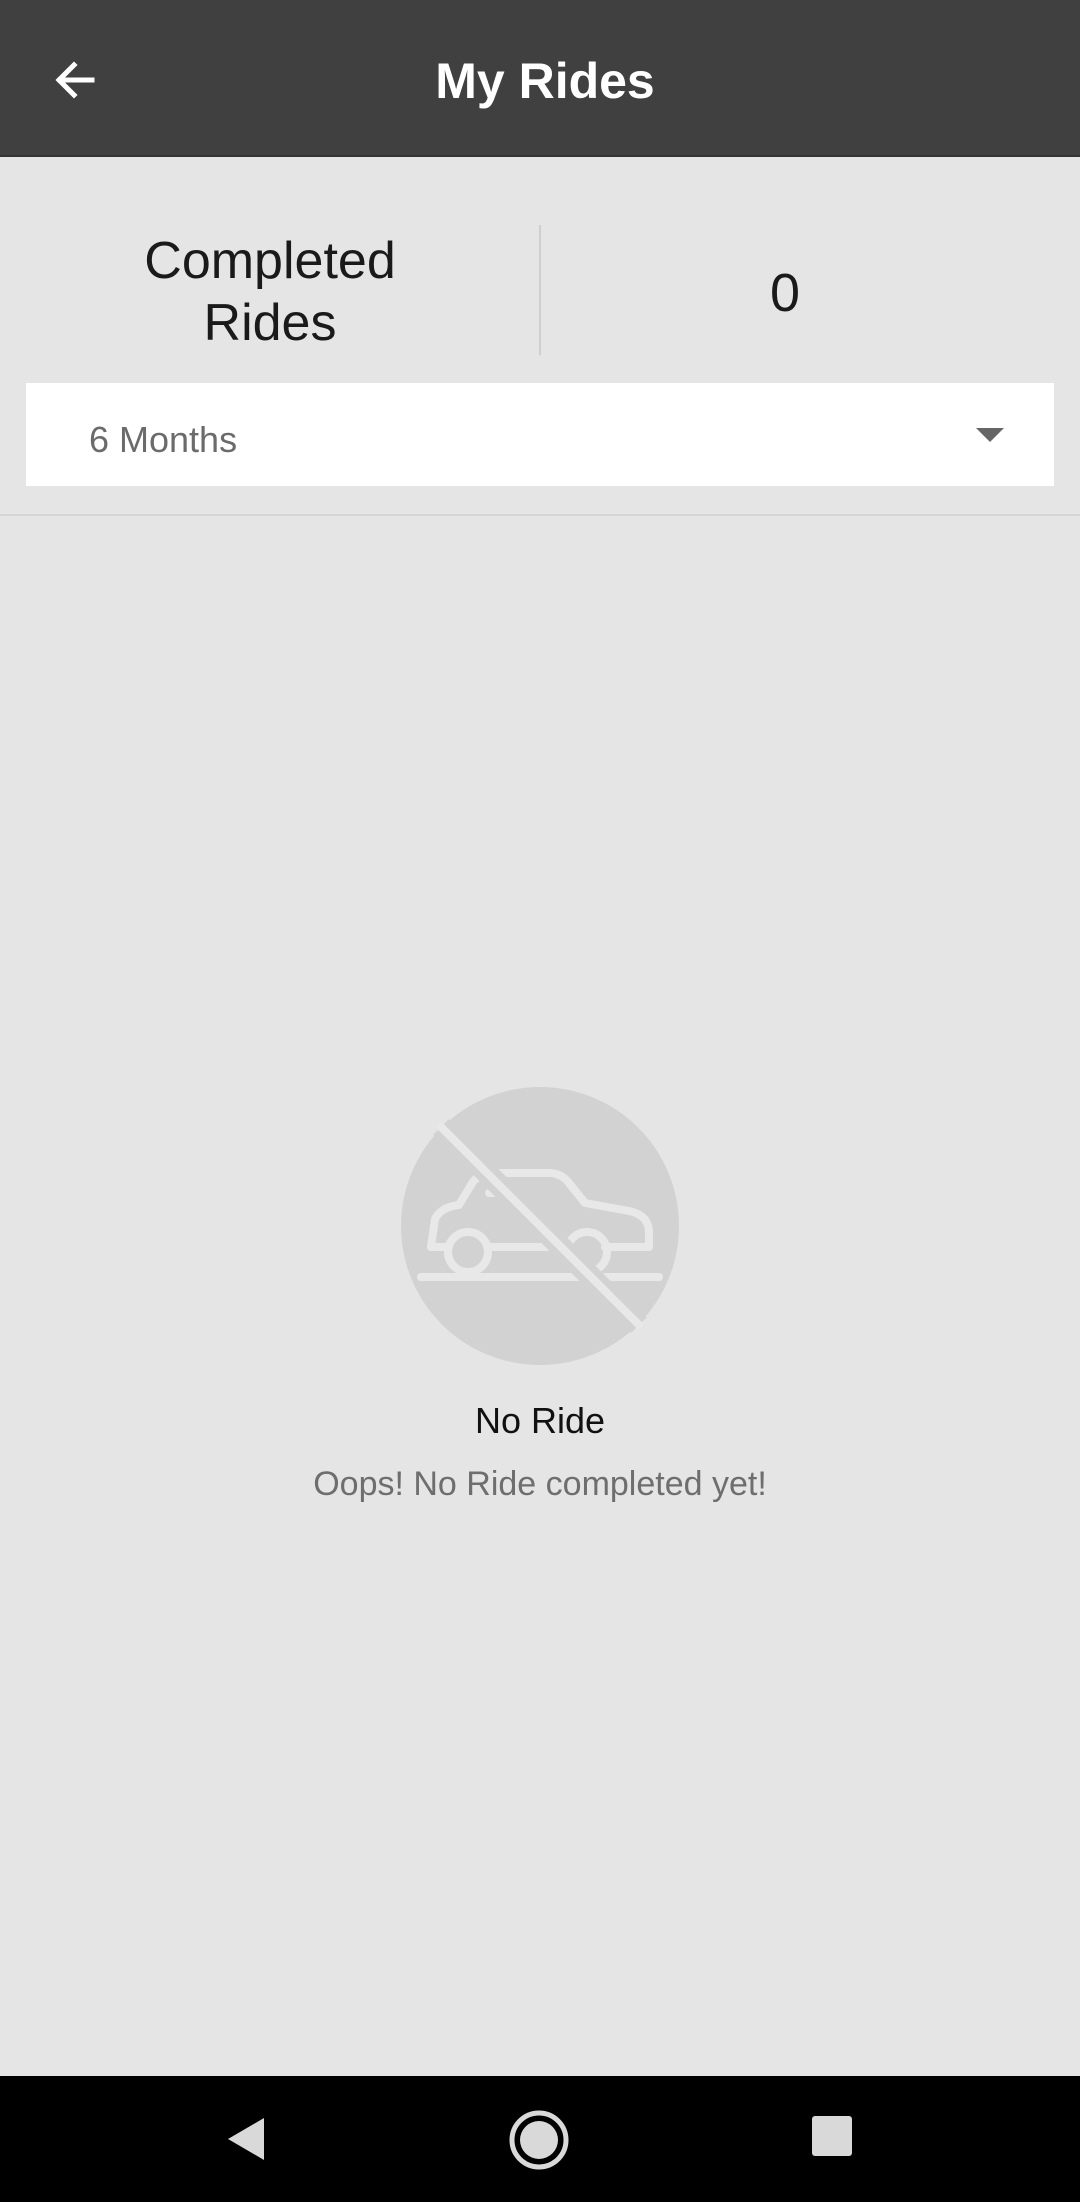 This screenshot has width=1080, height=2202. I want to click on rides-summary: Completed Rides 0, so click(540, 270).